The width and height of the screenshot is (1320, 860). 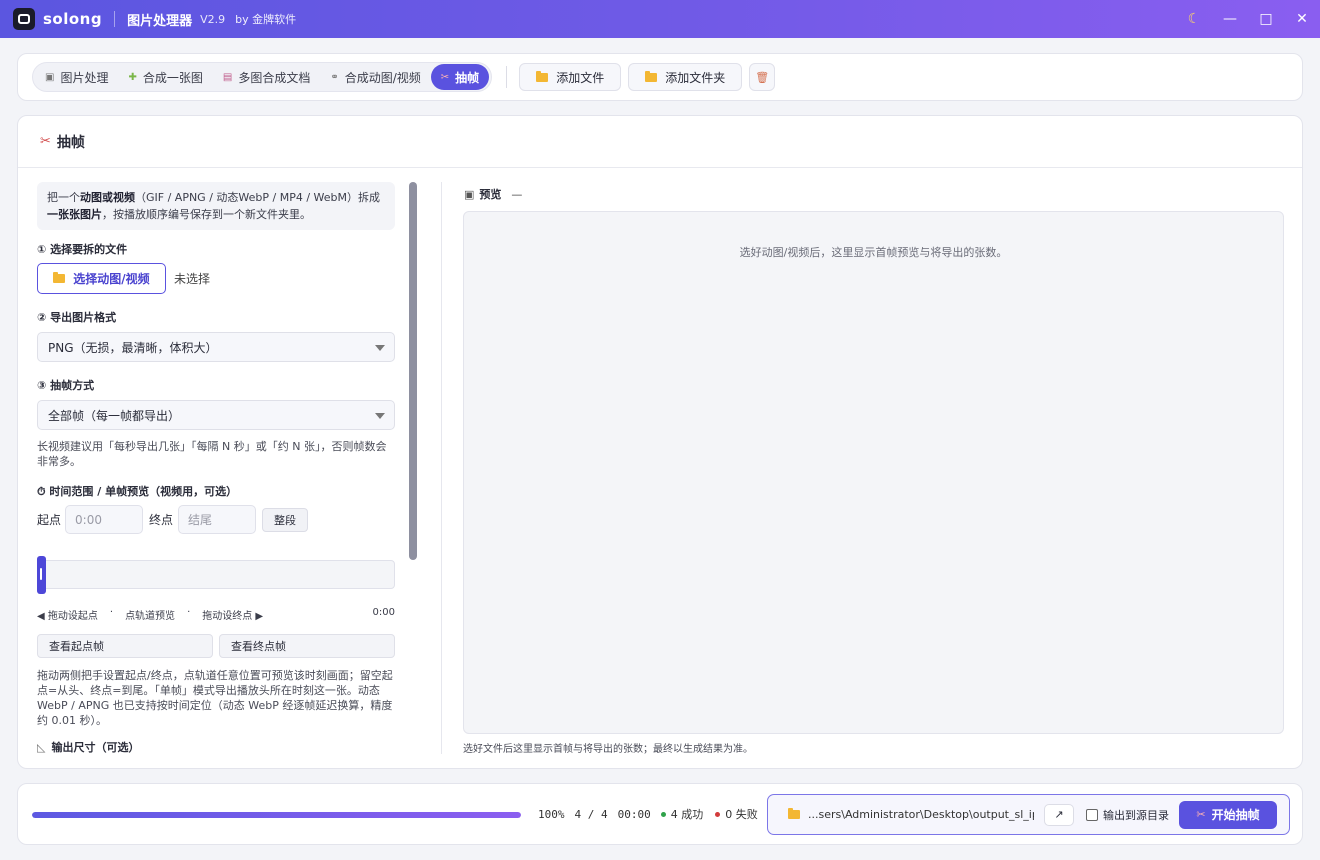 What do you see at coordinates (285, 519) in the screenshot?
I see `whole-range-button: 整段` at bounding box center [285, 519].